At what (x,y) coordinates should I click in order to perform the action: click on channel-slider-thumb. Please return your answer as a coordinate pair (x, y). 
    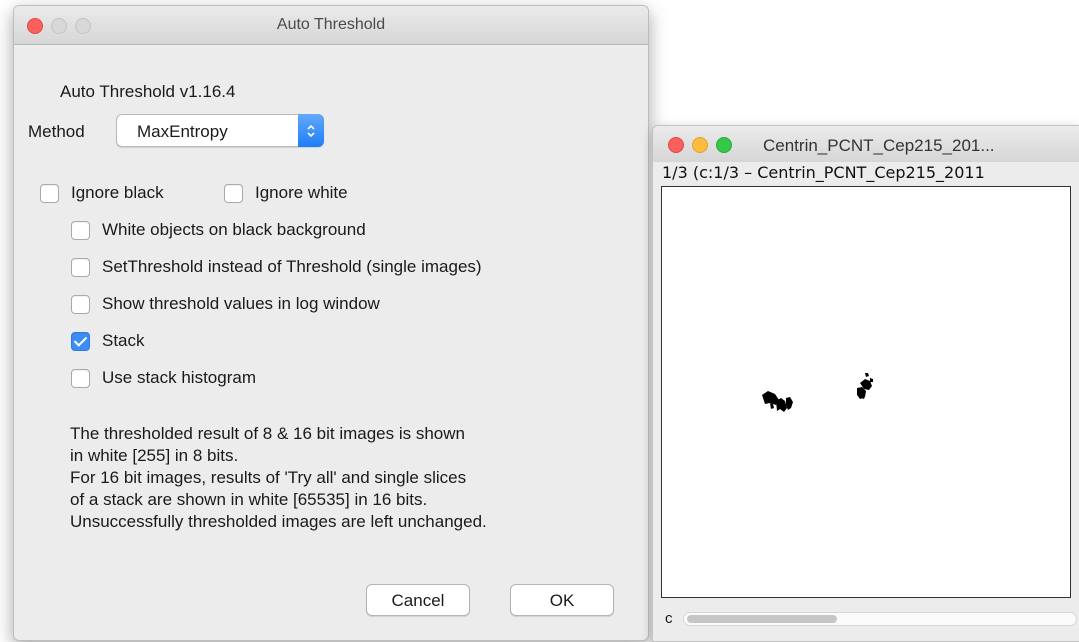
    Looking at the image, I should click on (762, 619).